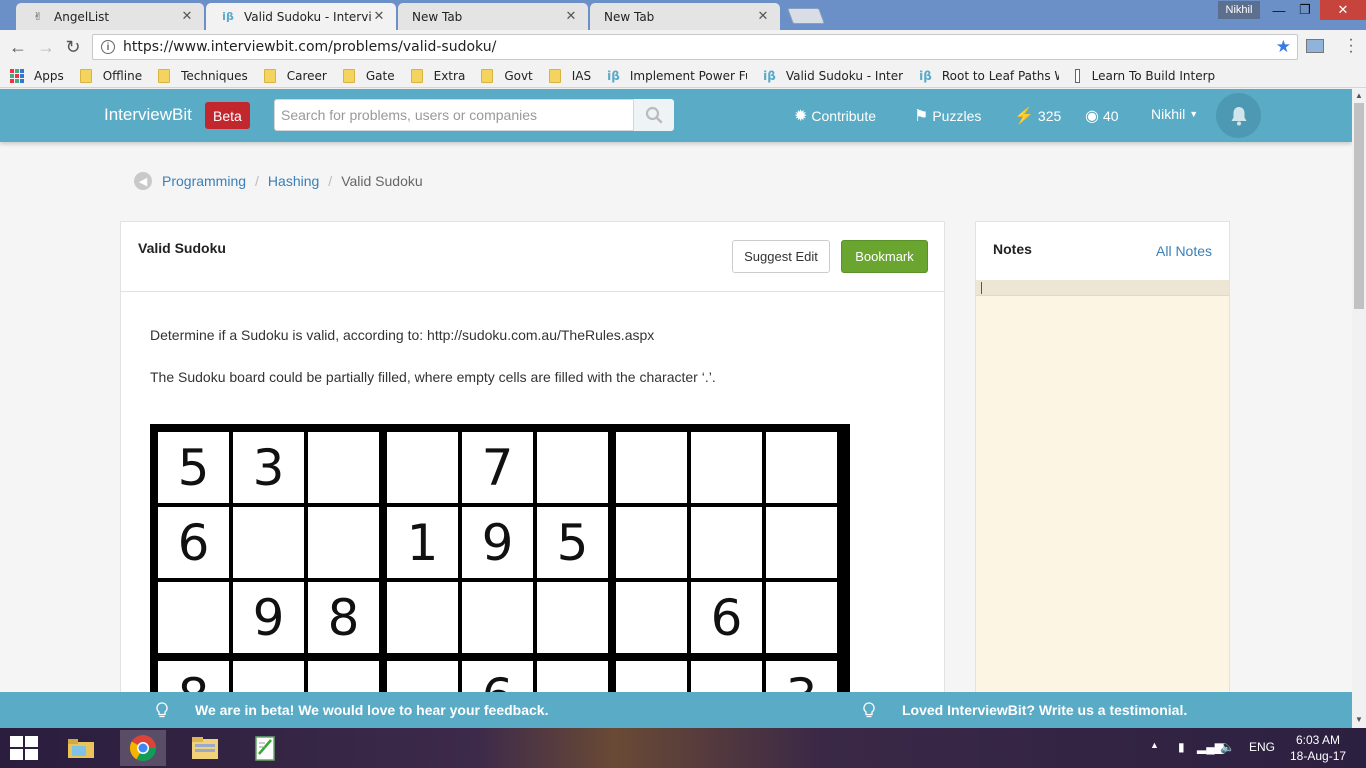  Describe the element at coordinates (507, 75) in the screenshot. I see `bookmark-folder: Govt` at that location.